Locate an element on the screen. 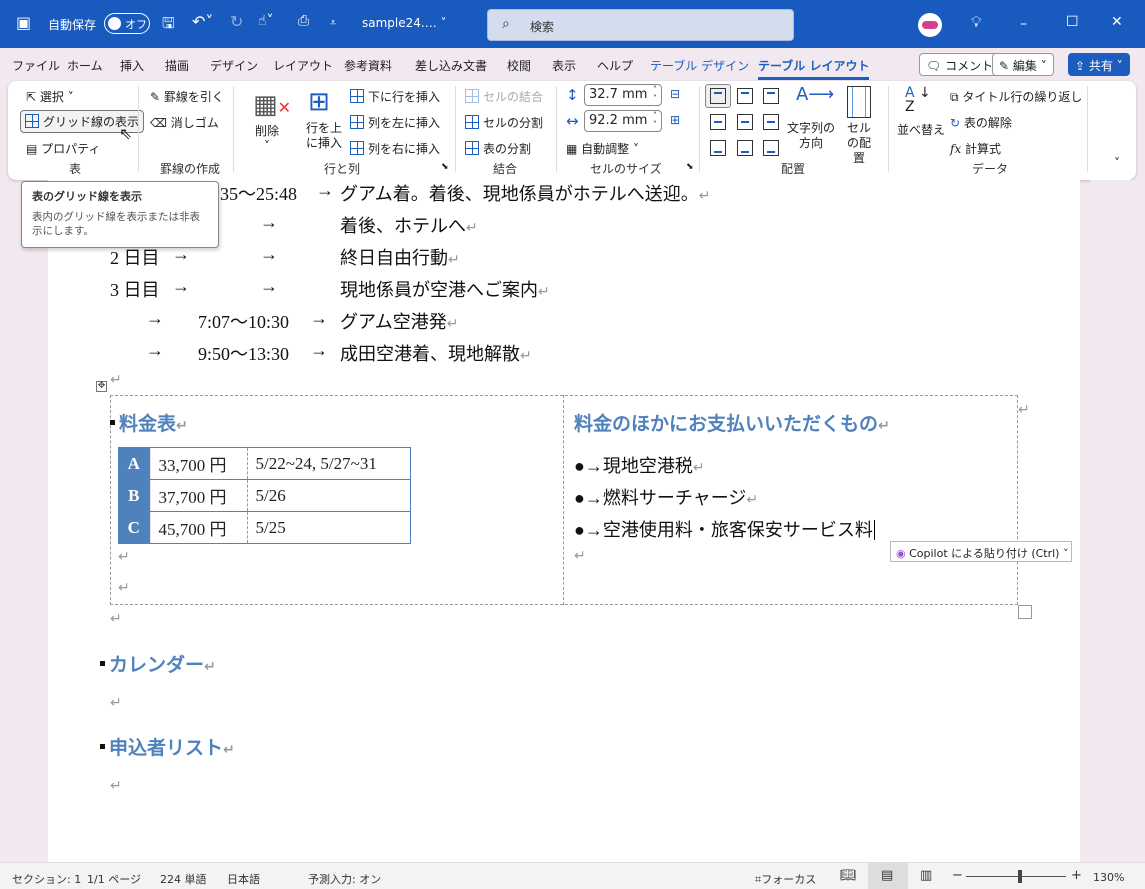  table-resize-handle is located at coordinates (1025, 612).